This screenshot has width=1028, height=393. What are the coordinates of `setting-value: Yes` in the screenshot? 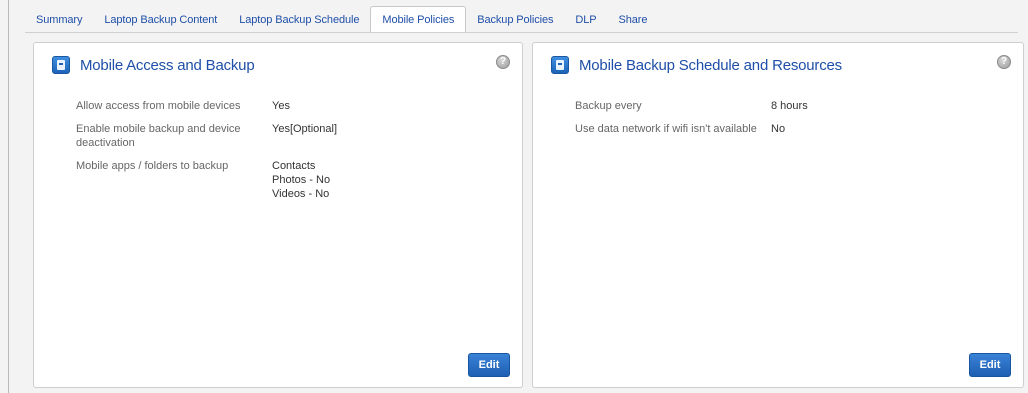 It's located at (281, 106).